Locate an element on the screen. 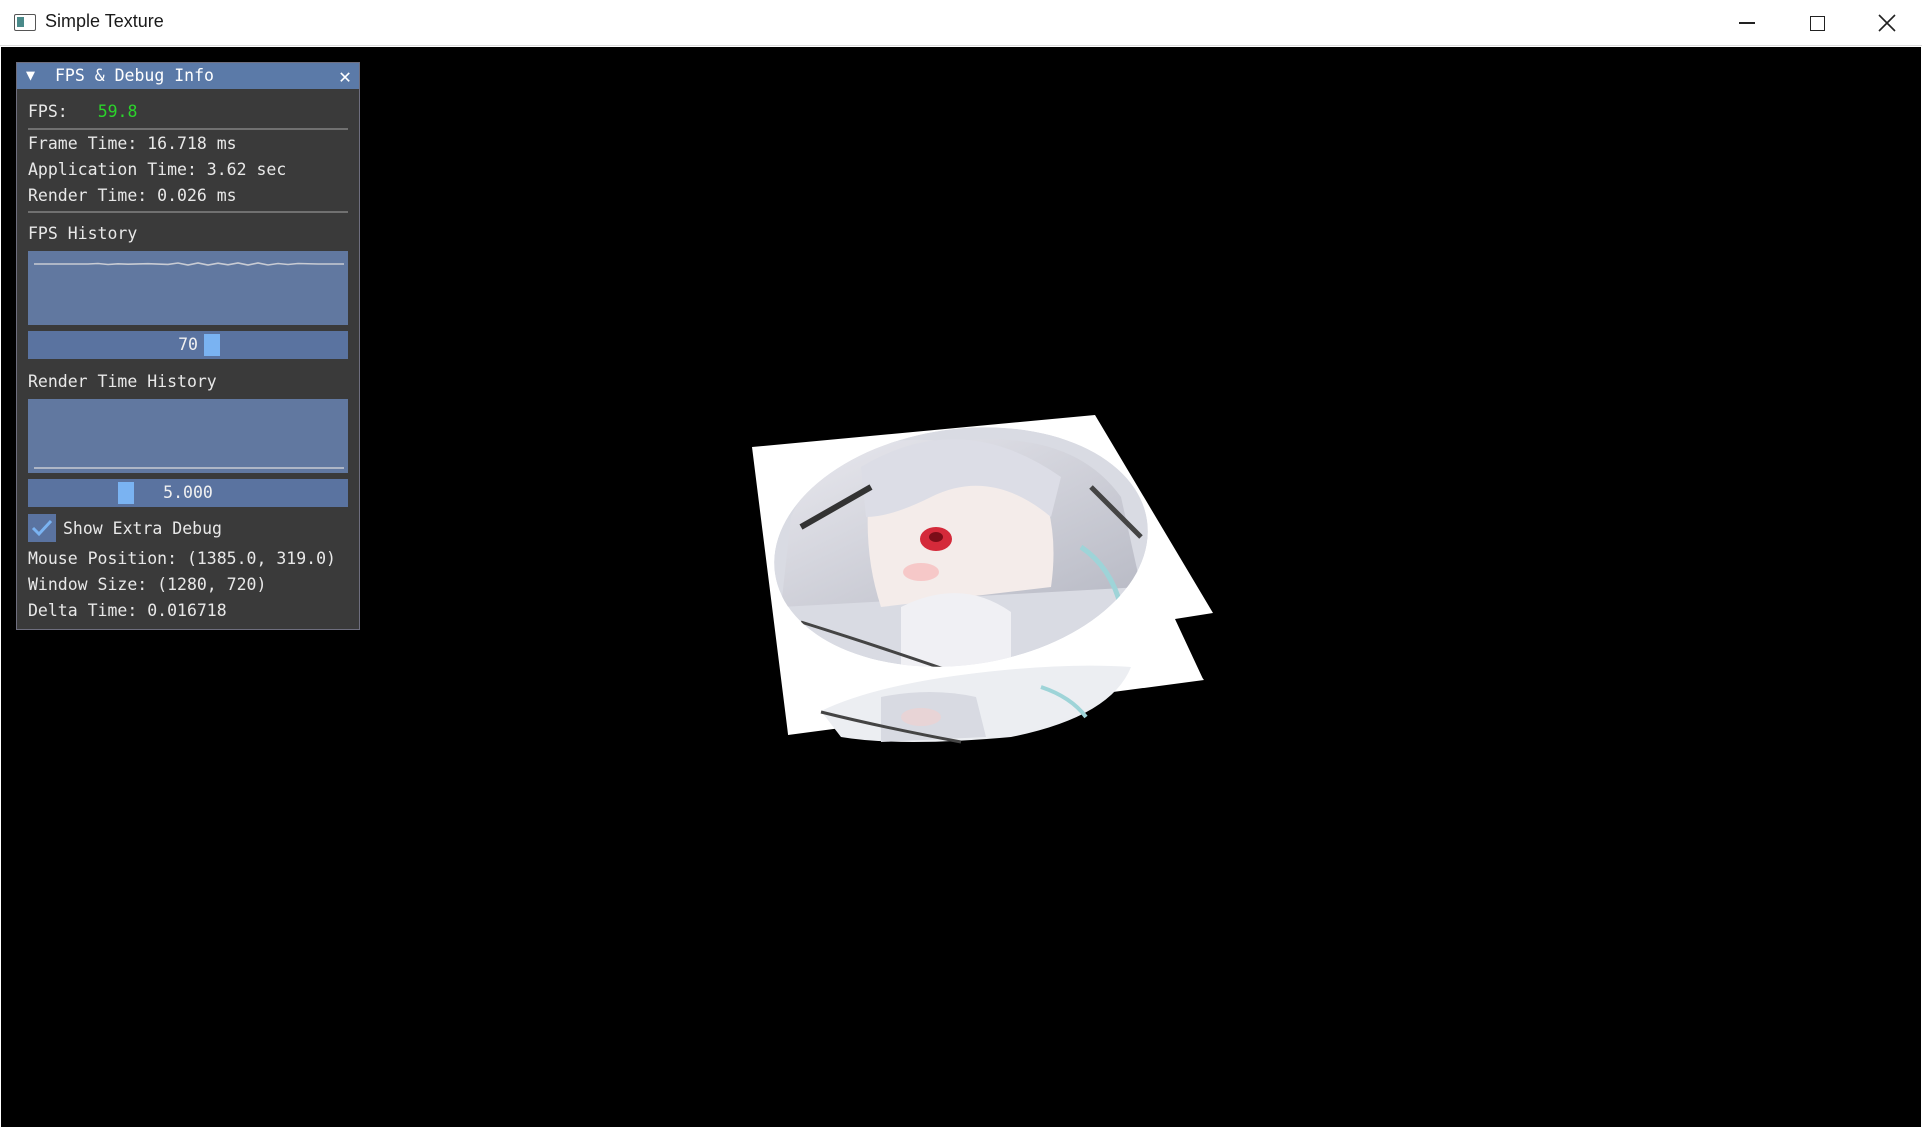 The image size is (1922, 1128). window-title: Simple Texture is located at coordinates (104, 21).